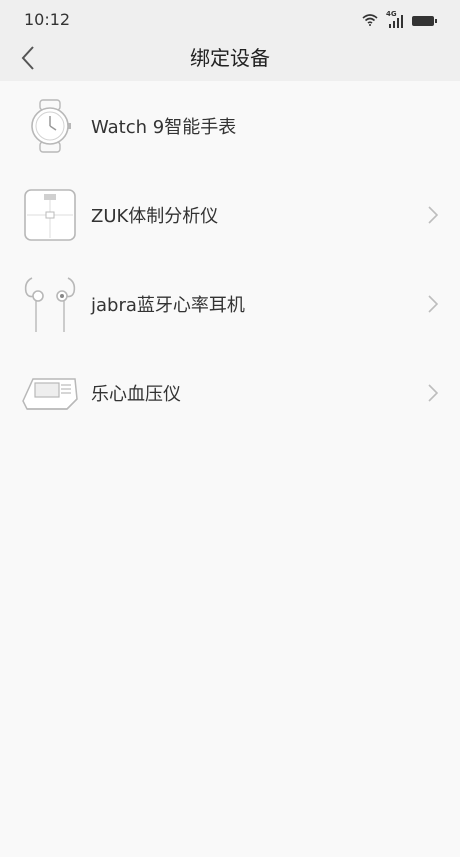 This screenshot has width=460, height=857. Describe the element at coordinates (136, 394) in the screenshot. I see `device-label: 乐心血压仪` at that location.